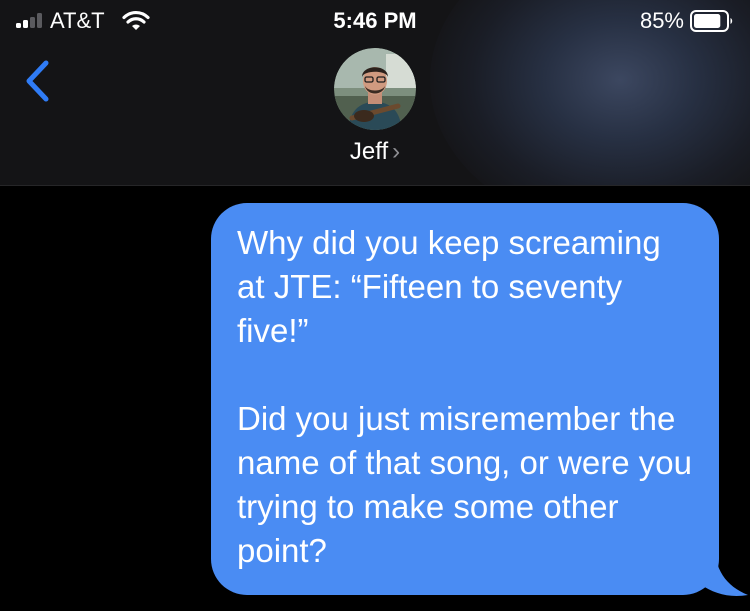  I want to click on paragraph-spacer, so click(468, 375).